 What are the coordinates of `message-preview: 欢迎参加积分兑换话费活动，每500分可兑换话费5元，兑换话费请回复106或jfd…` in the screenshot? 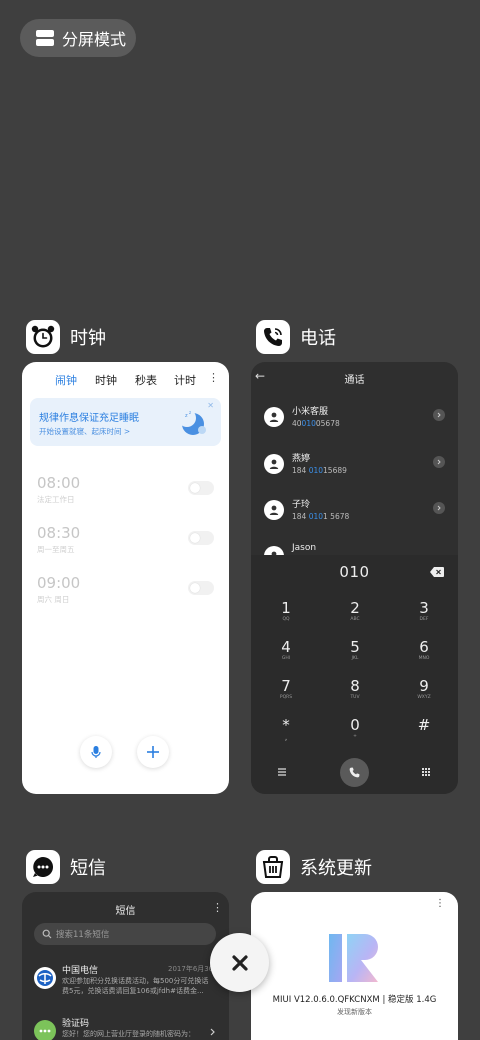 It's located at (135, 986).